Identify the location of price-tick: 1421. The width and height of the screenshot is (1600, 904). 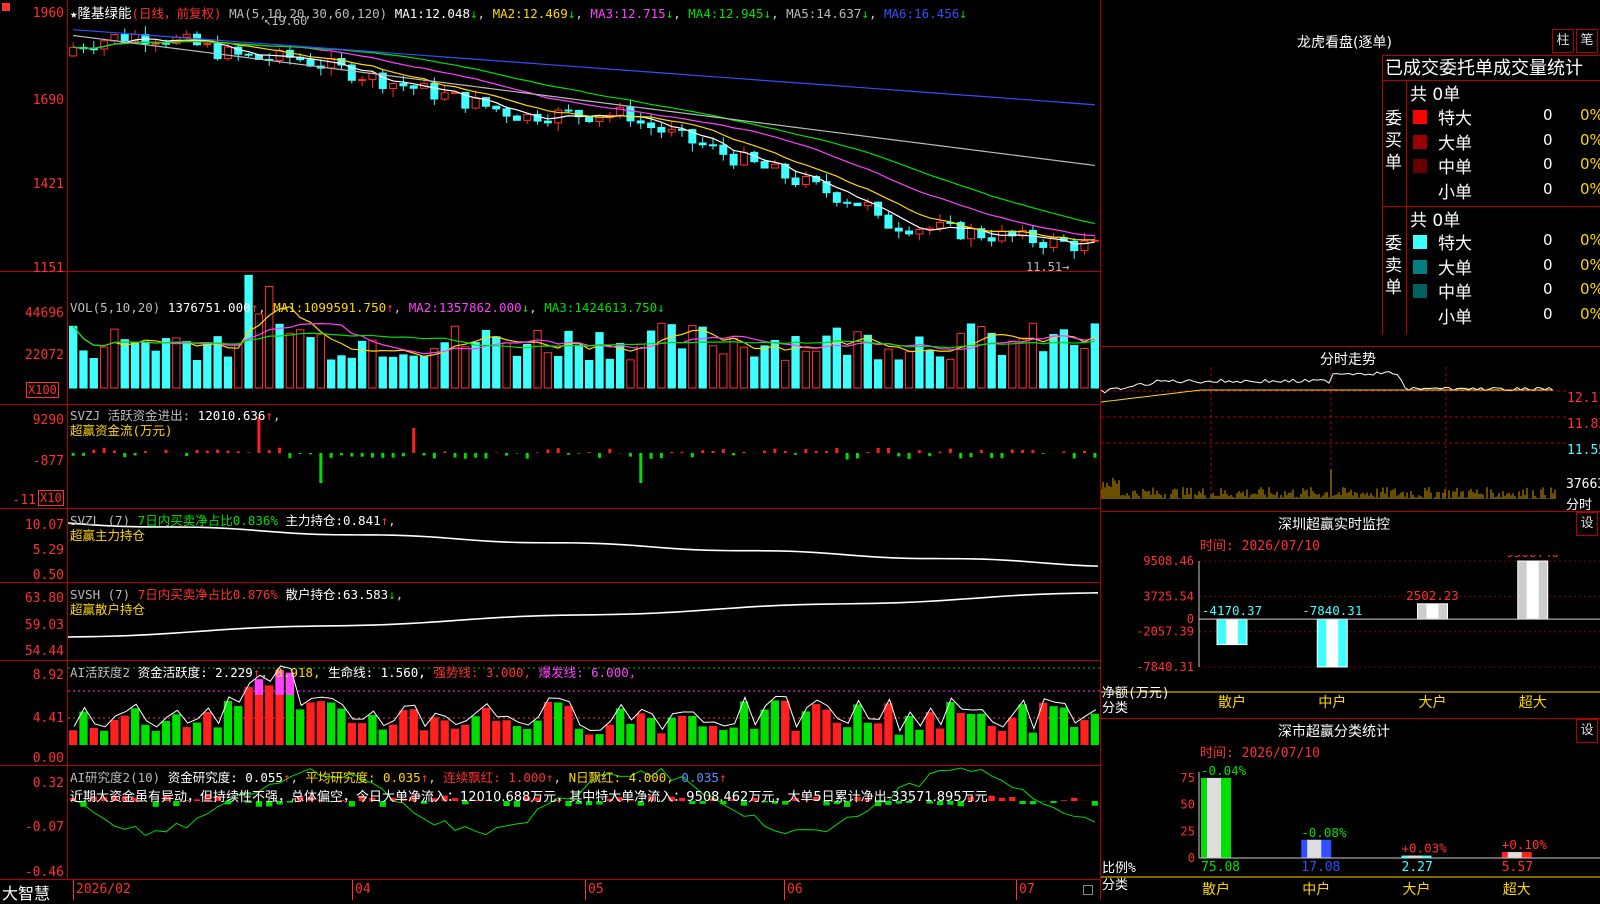
(33, 184).